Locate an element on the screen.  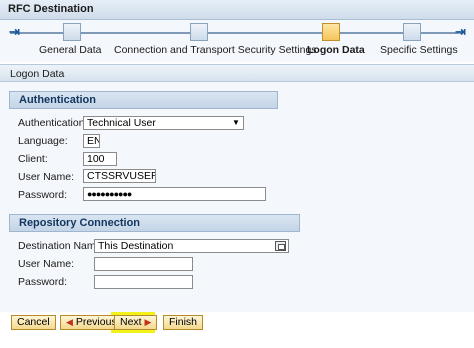
footer-toolbar: Cancel ◀ Previous Next ▶ Finish is located at coordinates (237, 330).